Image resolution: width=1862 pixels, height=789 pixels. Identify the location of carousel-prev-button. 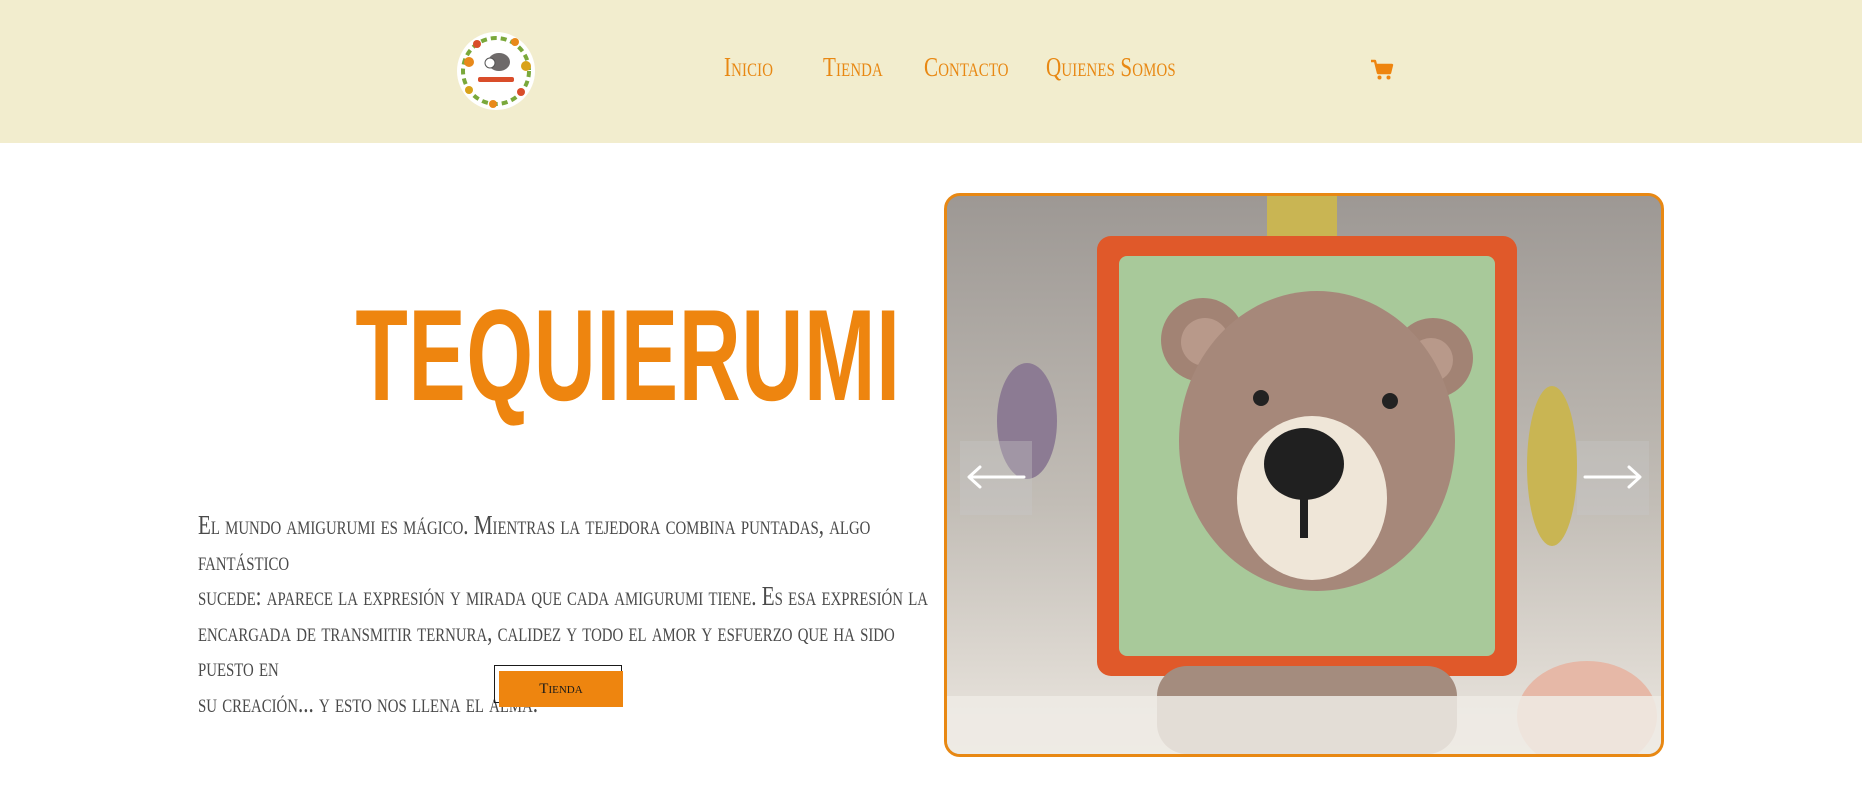
(996, 478).